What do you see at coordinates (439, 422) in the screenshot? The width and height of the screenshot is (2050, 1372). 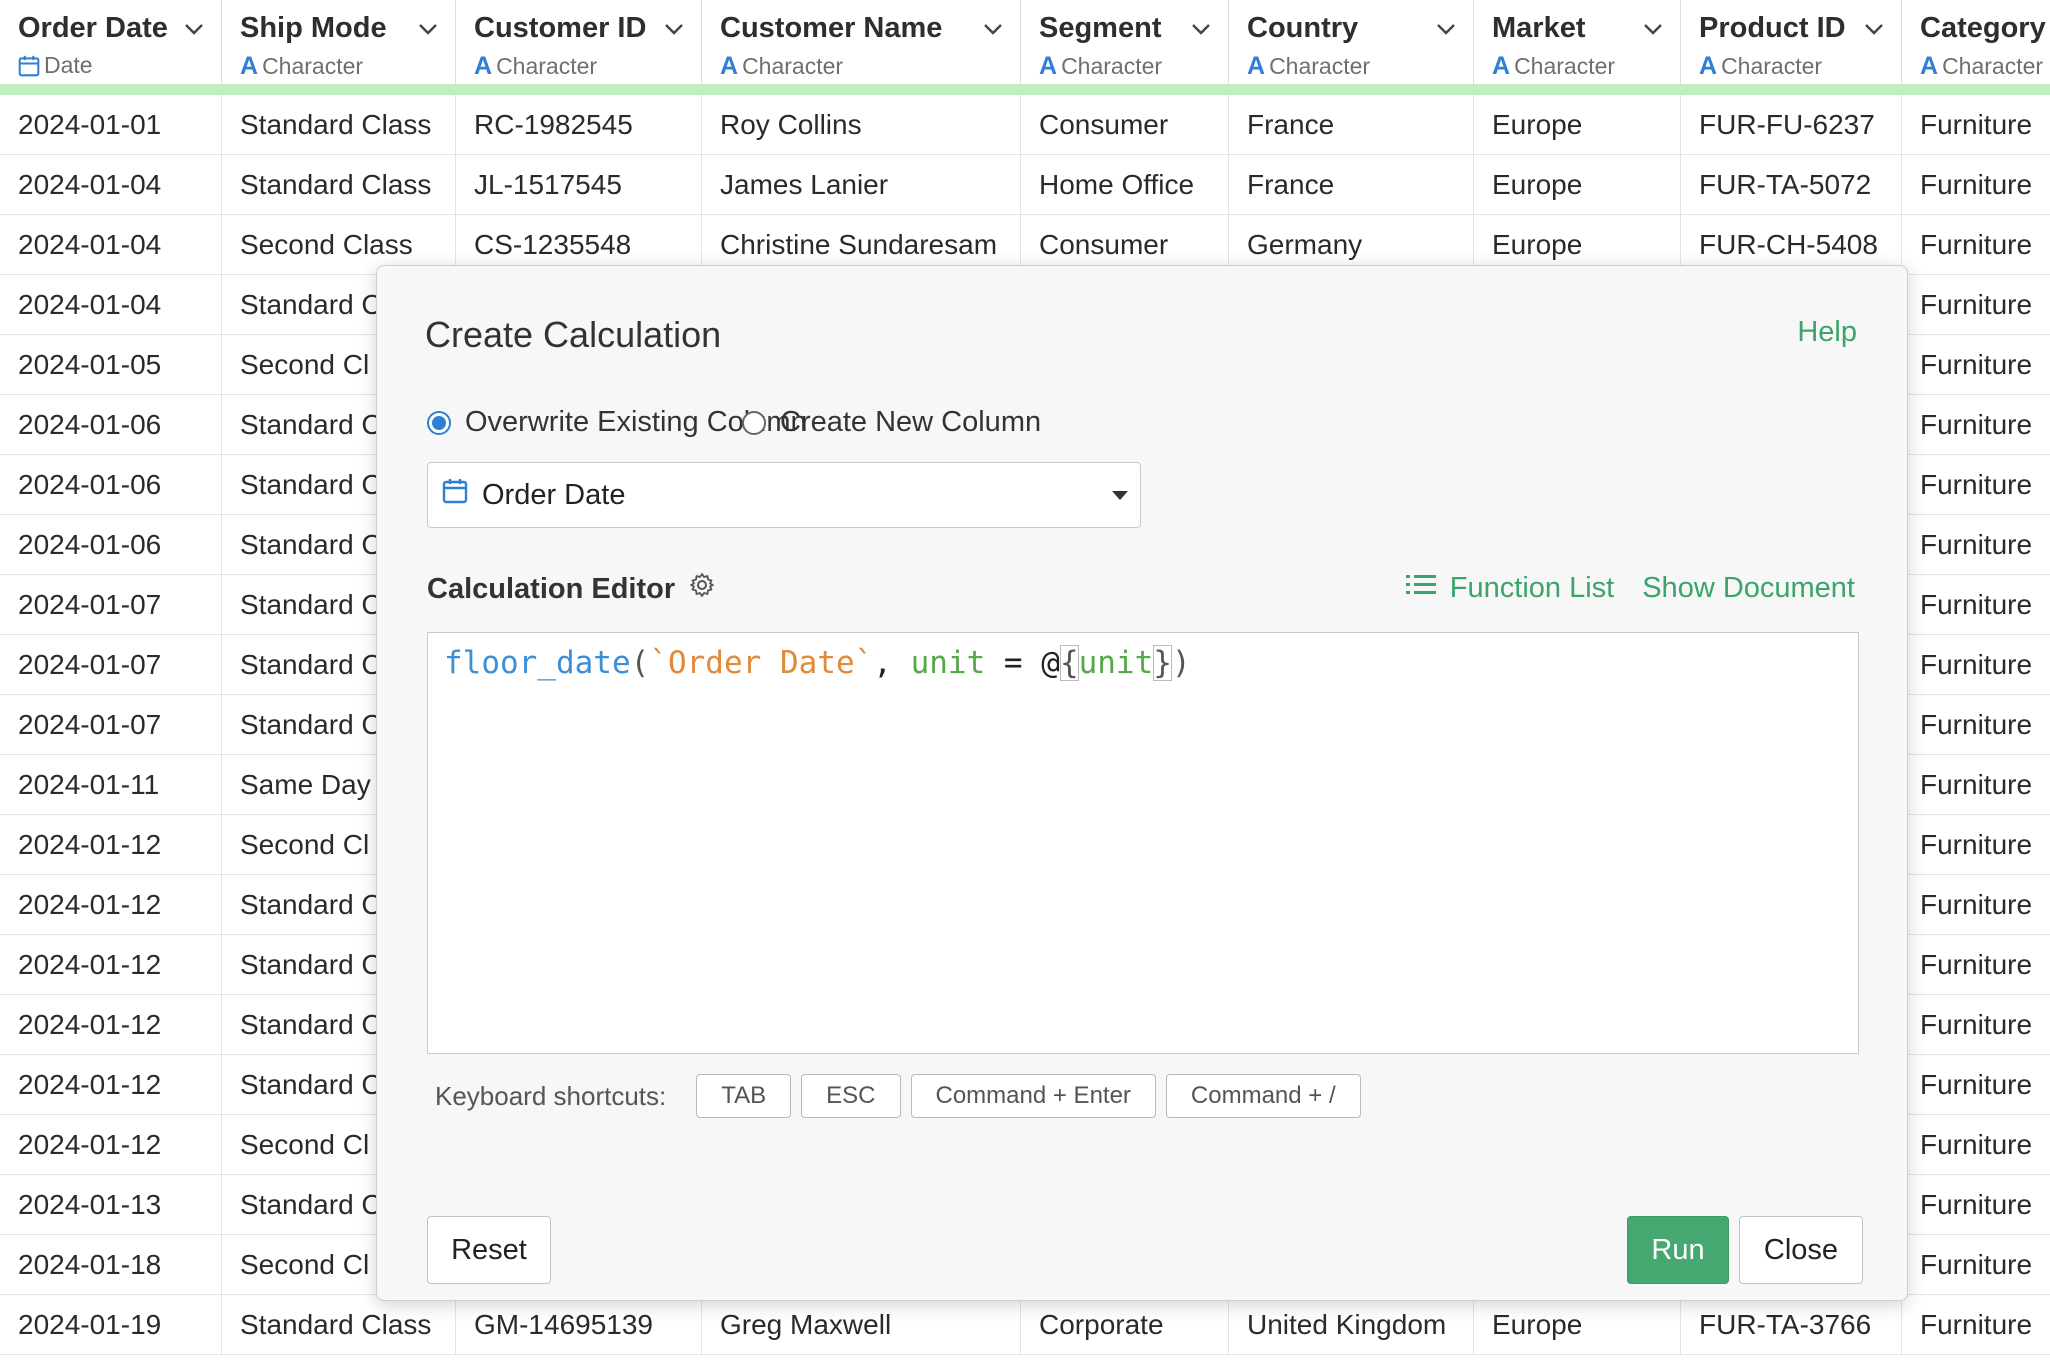 I see `radio-selected-icon` at bounding box center [439, 422].